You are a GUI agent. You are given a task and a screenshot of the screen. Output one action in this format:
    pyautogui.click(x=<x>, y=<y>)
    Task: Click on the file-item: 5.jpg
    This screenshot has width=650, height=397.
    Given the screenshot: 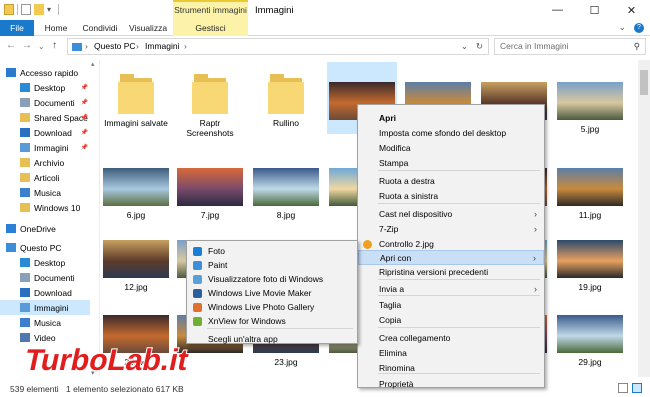 What is the action you would take?
    pyautogui.click(x=590, y=101)
    